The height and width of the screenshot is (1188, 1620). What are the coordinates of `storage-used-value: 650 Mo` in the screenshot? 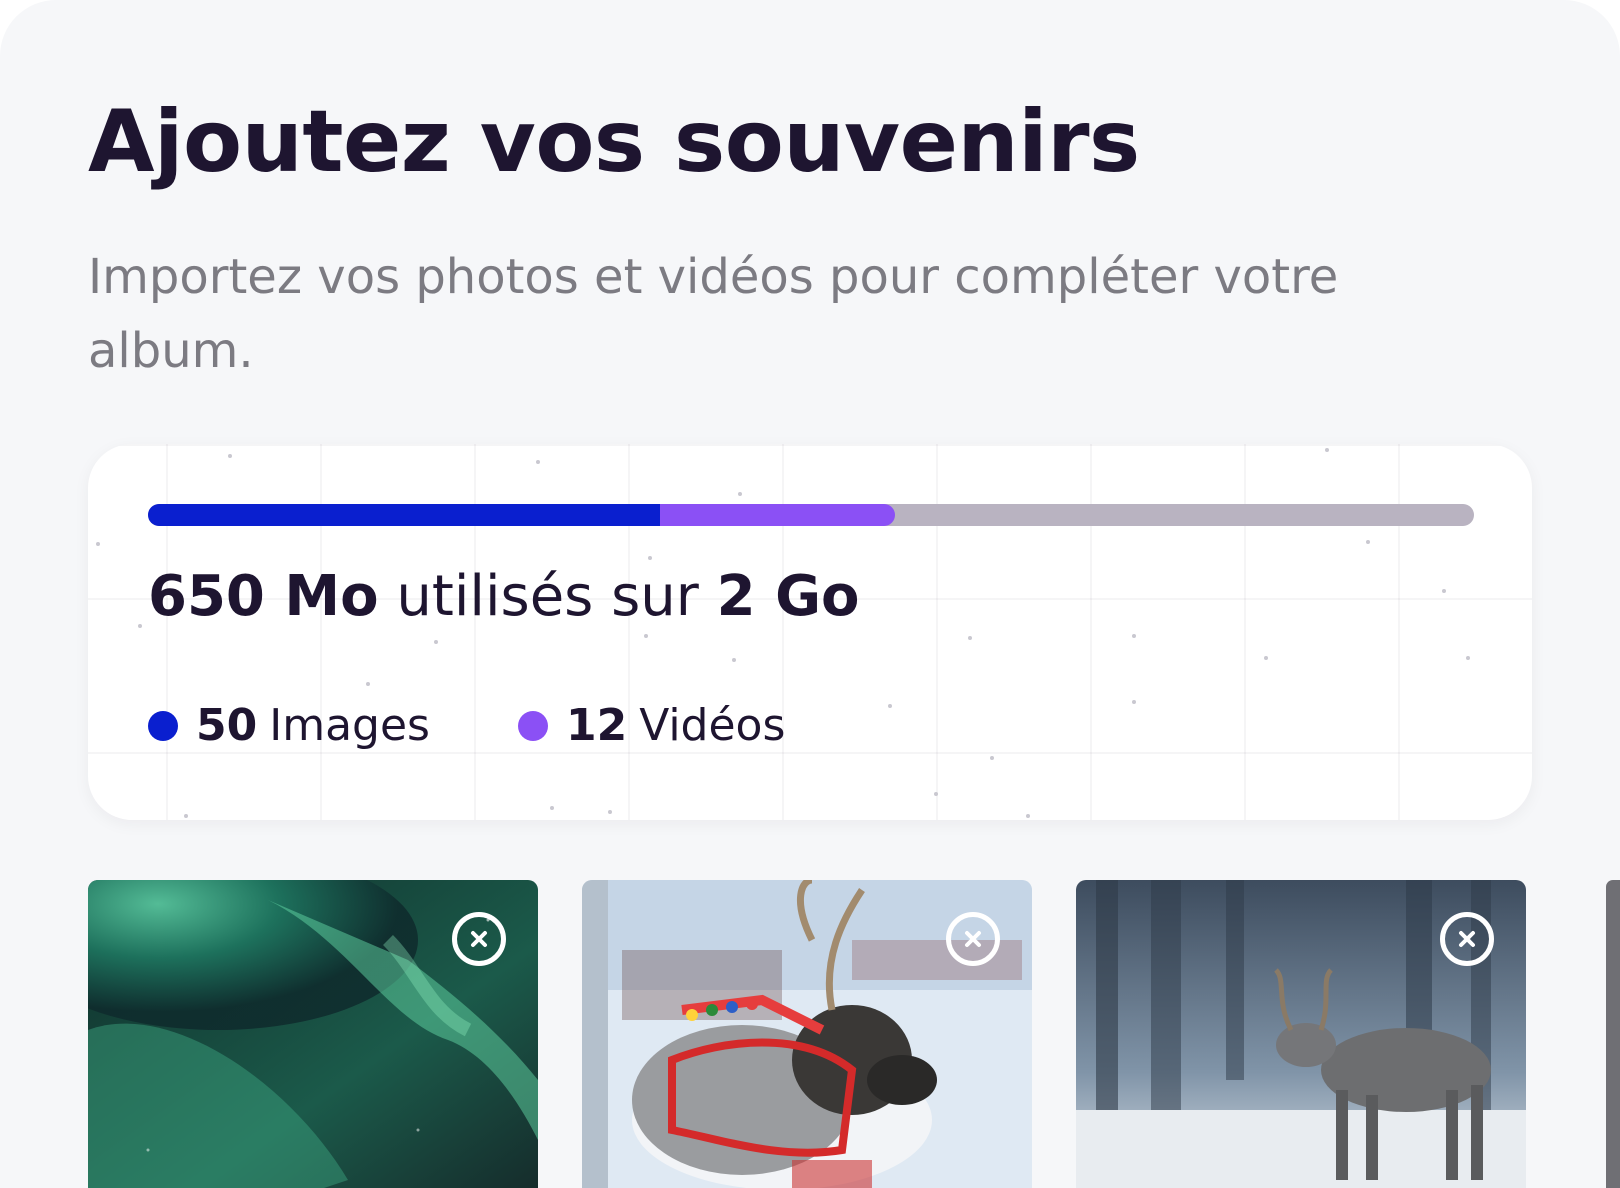 It's located at (263, 596).